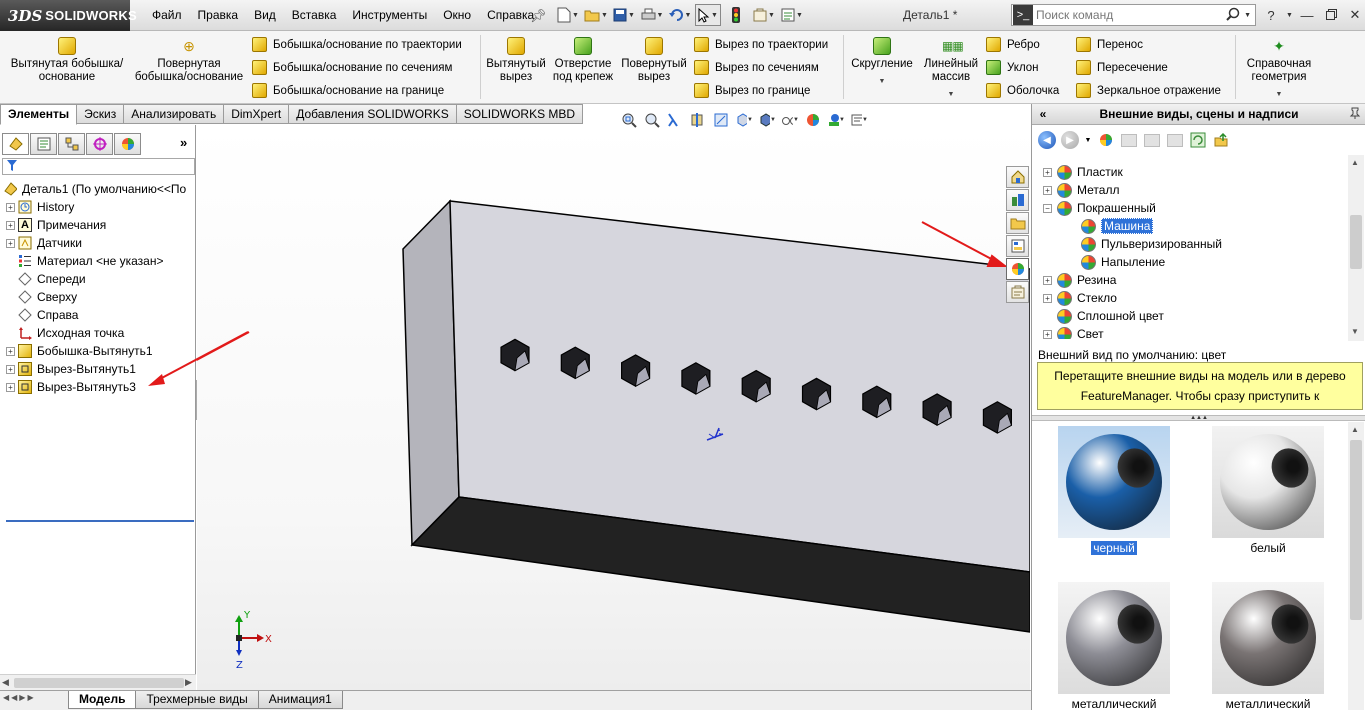 Image resolution: width=1365 pixels, height=710 pixels. Describe the element at coordinates (257, 114) in the screenshot. I see `tab-dimxpert: DimXpert` at that location.